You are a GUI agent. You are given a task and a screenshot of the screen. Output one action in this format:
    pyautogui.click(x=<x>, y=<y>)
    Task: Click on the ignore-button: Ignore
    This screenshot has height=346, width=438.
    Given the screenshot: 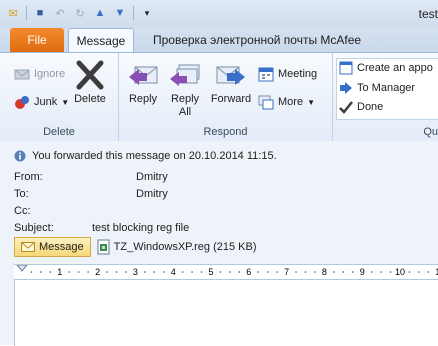 What is the action you would take?
    pyautogui.click(x=39, y=74)
    